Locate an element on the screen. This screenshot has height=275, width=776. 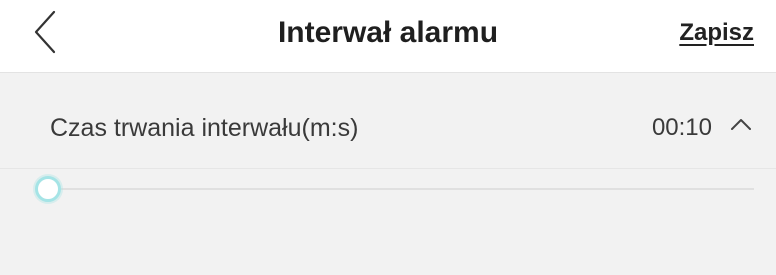
chevron-left-icon is located at coordinates (45, 32).